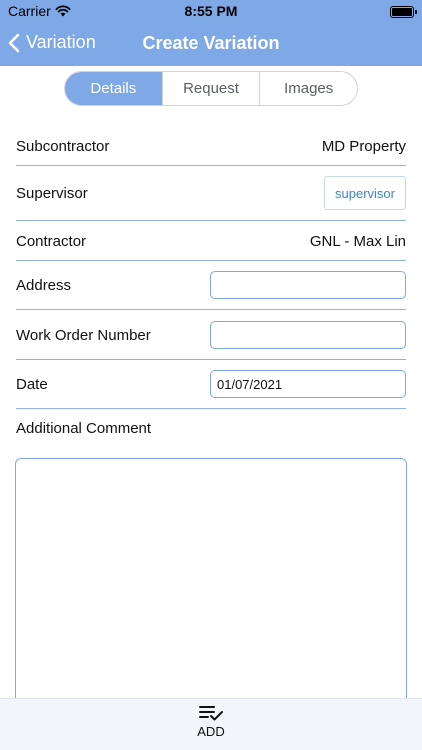 This screenshot has width=422, height=750. Describe the element at coordinates (52, 193) in the screenshot. I see `supervisor-label: Supervisor` at that location.